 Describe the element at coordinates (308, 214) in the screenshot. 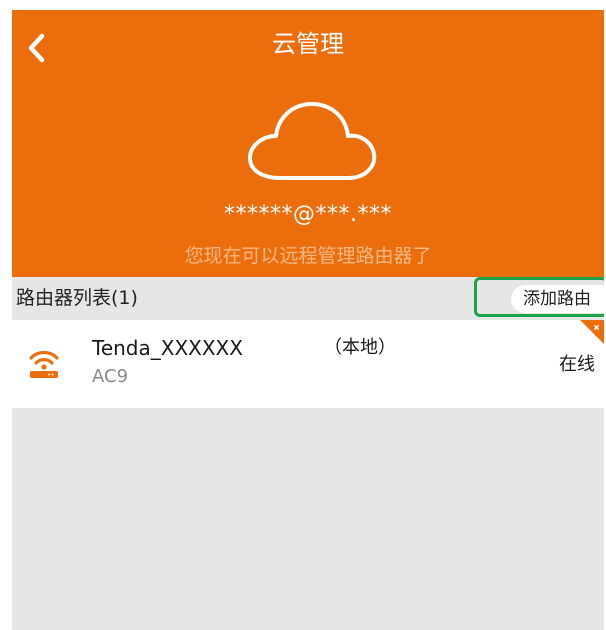

I see `account-email: ******@***.***` at that location.